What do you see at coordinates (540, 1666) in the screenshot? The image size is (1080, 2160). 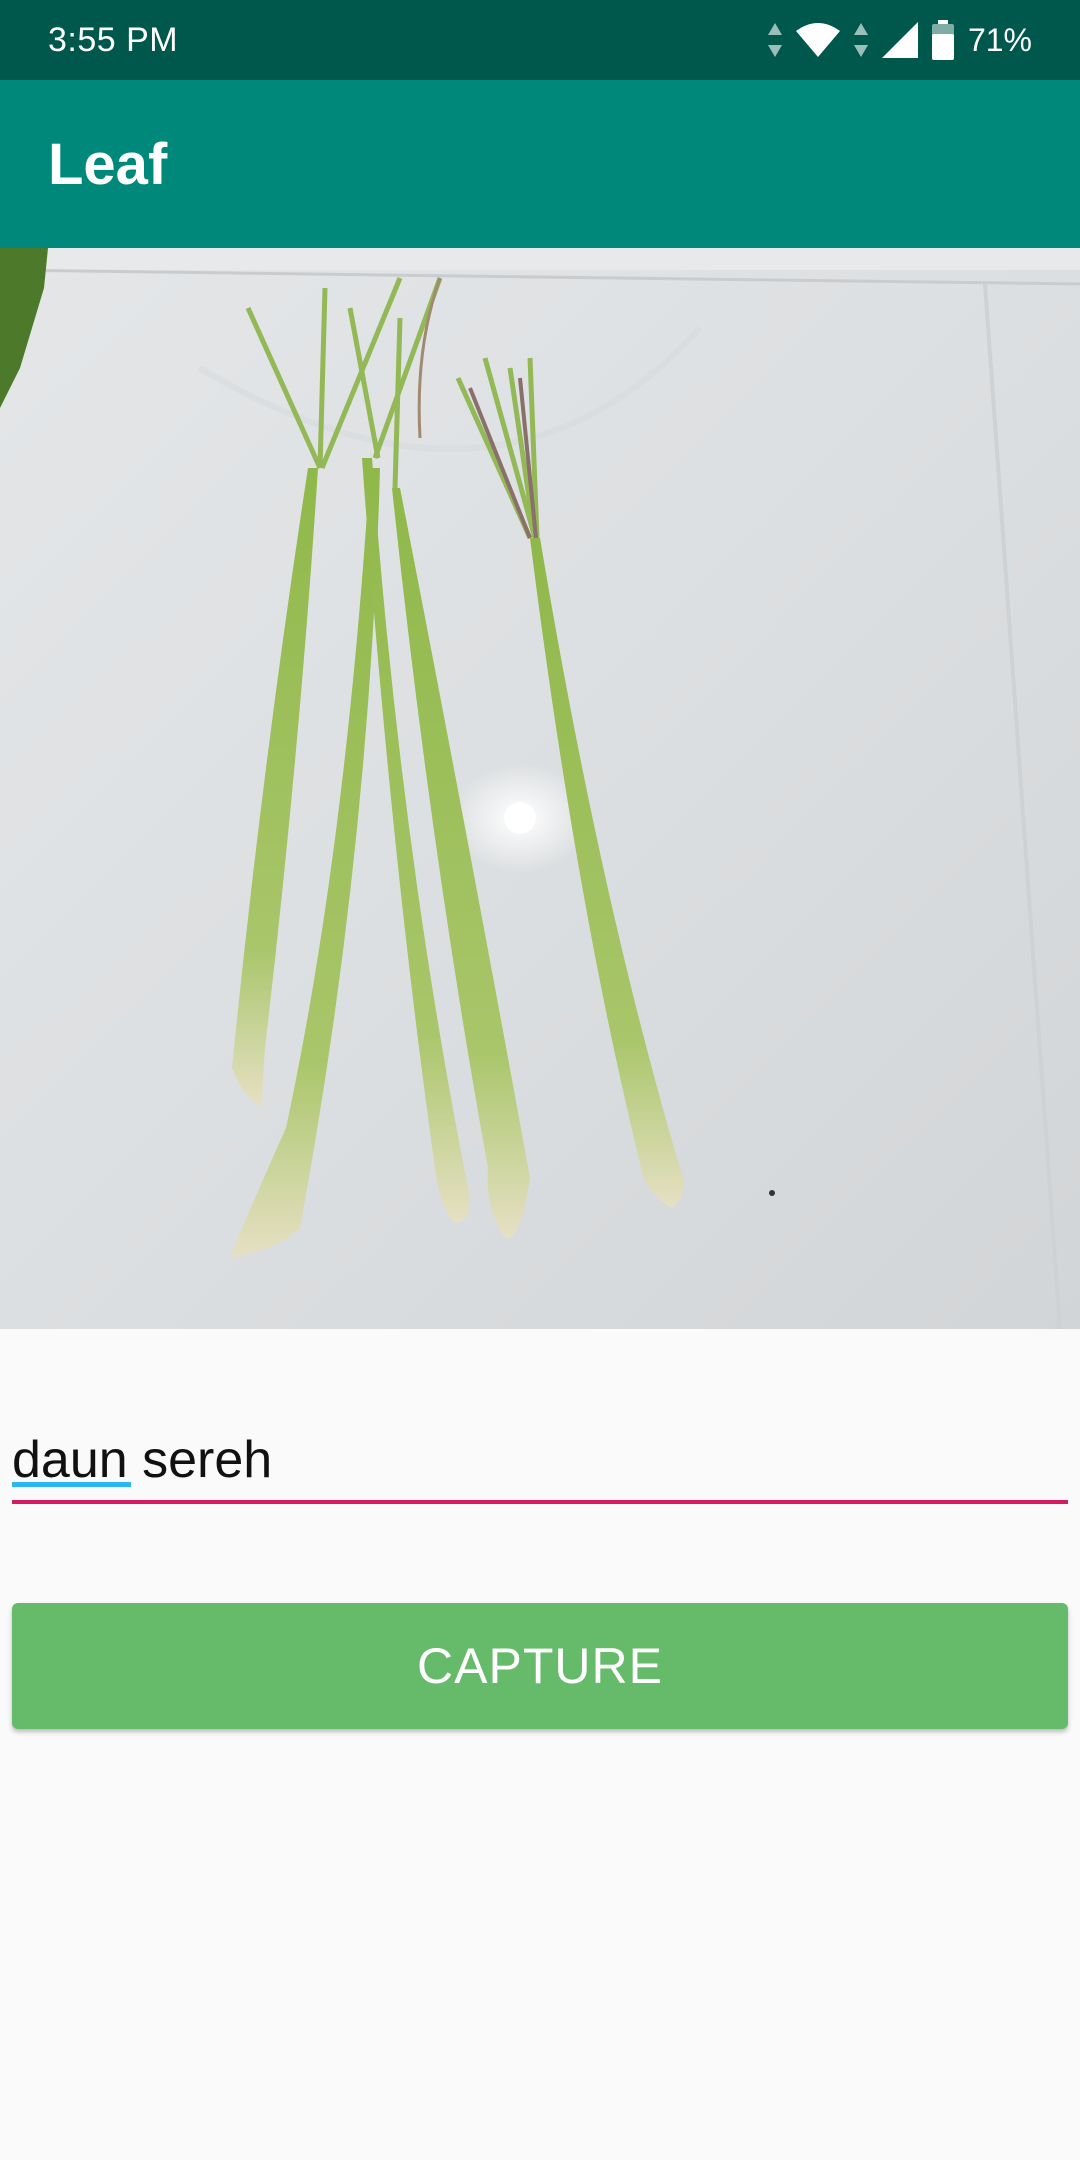 I see `capture-button: CAPTURE` at bounding box center [540, 1666].